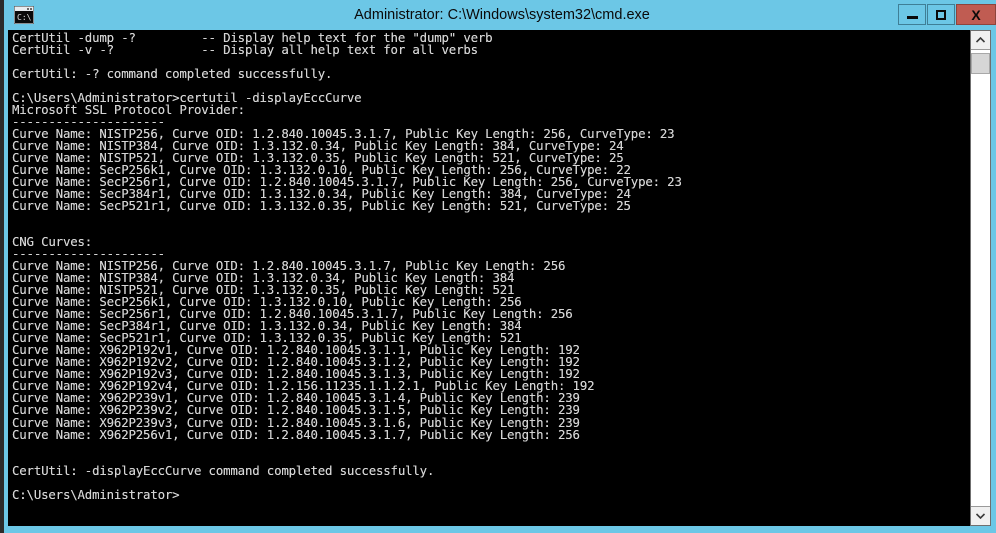 The height and width of the screenshot is (533, 996). What do you see at coordinates (980, 63) in the screenshot?
I see `scroll-thumb` at bounding box center [980, 63].